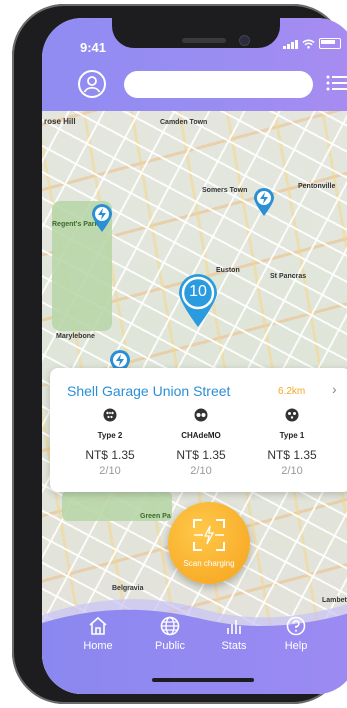 The image size is (347, 708). What do you see at coordinates (128, 588) in the screenshot?
I see `map-label-belgravia: Belgravia` at bounding box center [128, 588].